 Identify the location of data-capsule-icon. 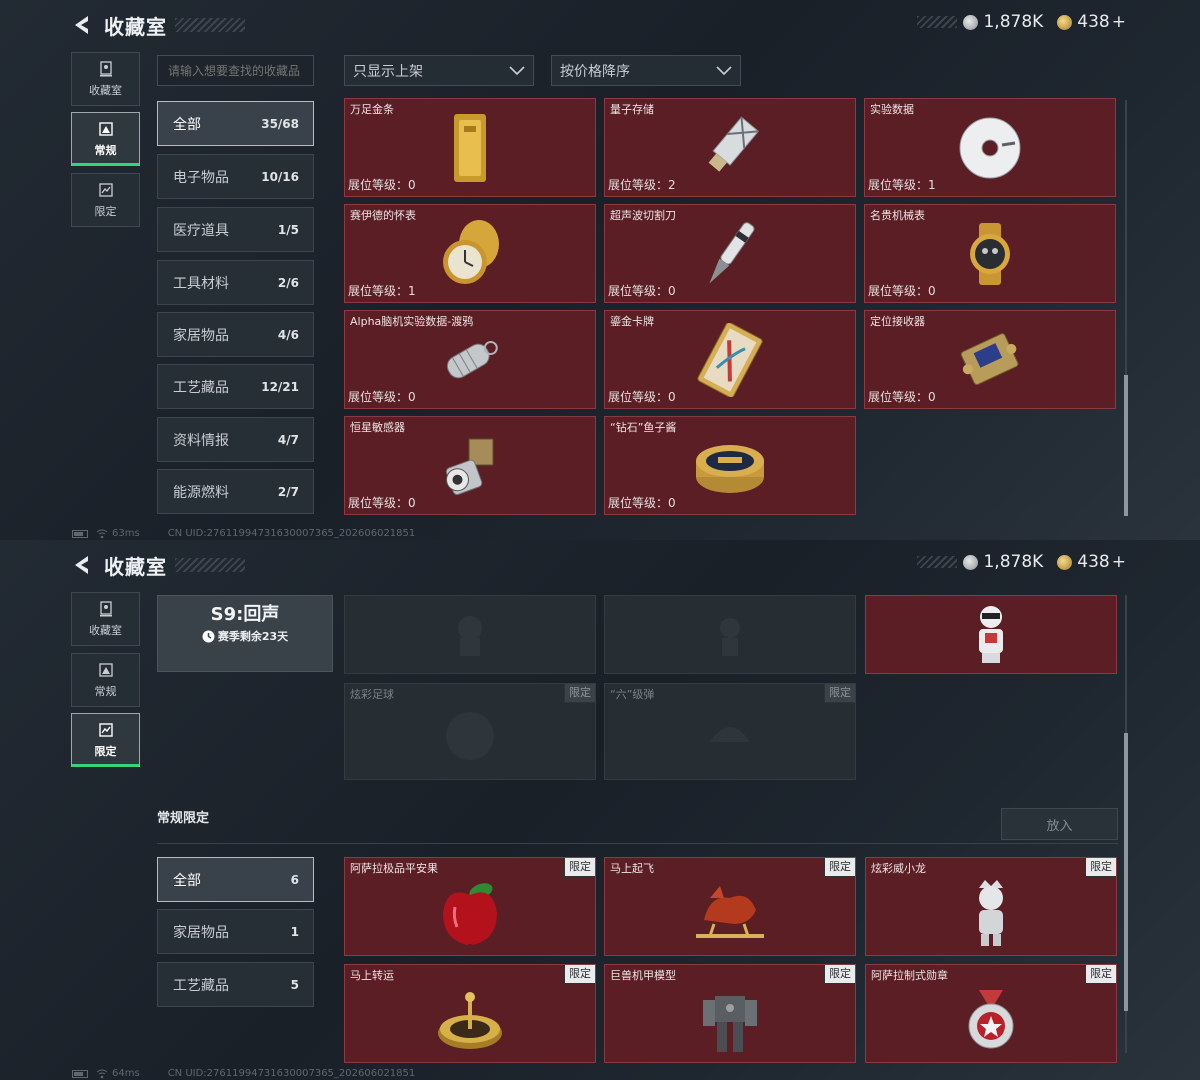
(472, 359).